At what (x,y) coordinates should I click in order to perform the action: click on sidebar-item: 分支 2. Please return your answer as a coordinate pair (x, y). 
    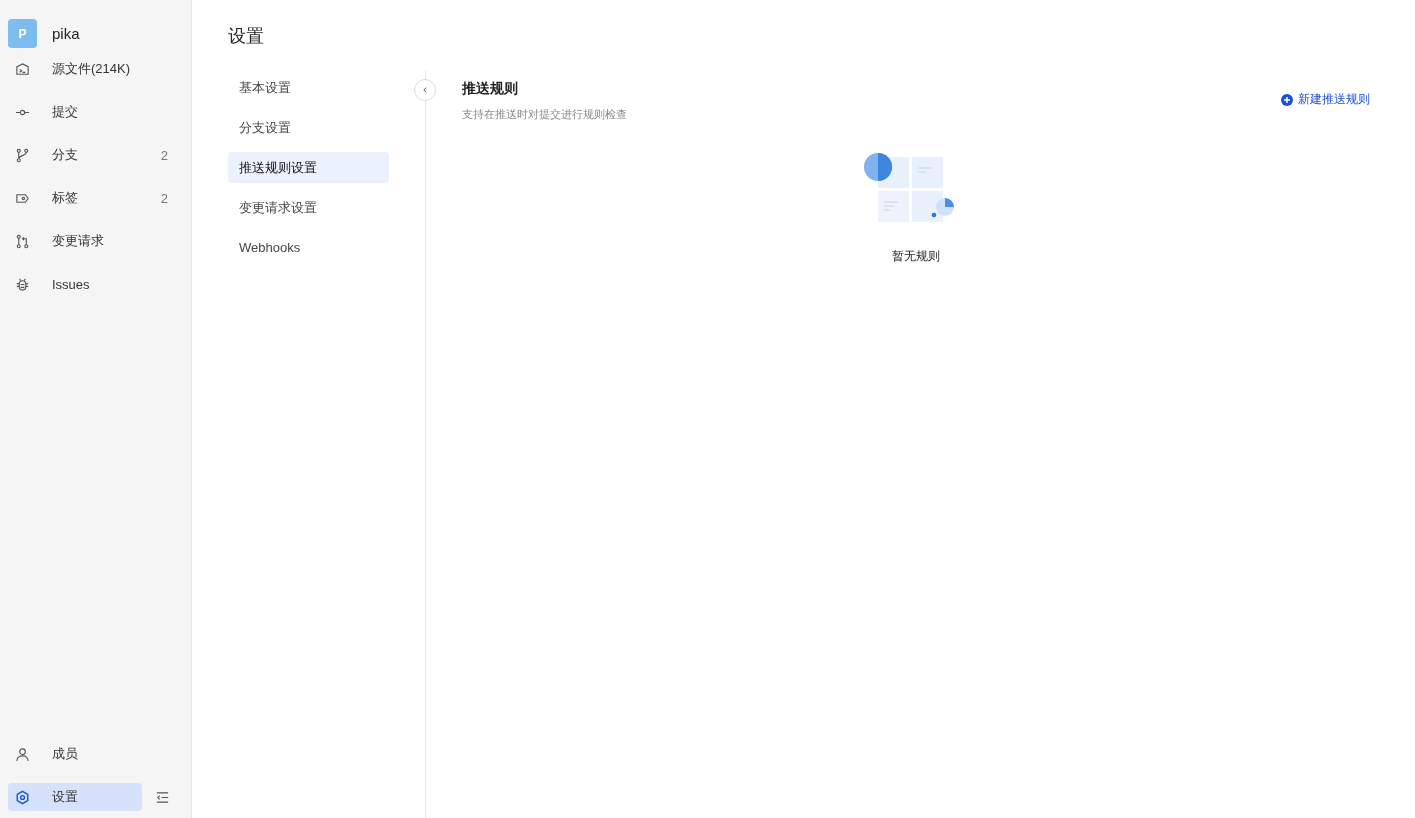
    Looking at the image, I should click on (95, 155).